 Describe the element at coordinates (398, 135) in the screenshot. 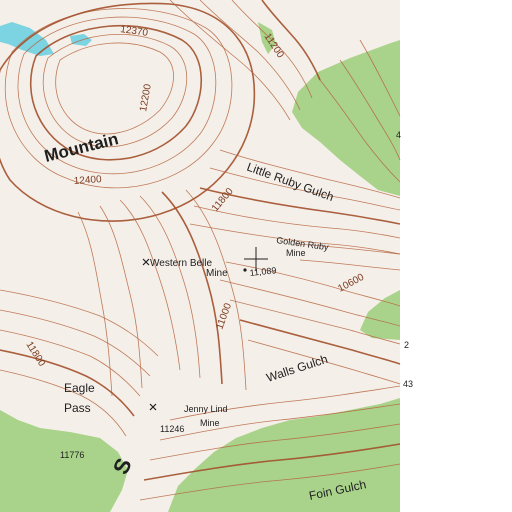

I see `margin-number-4: 4` at that location.